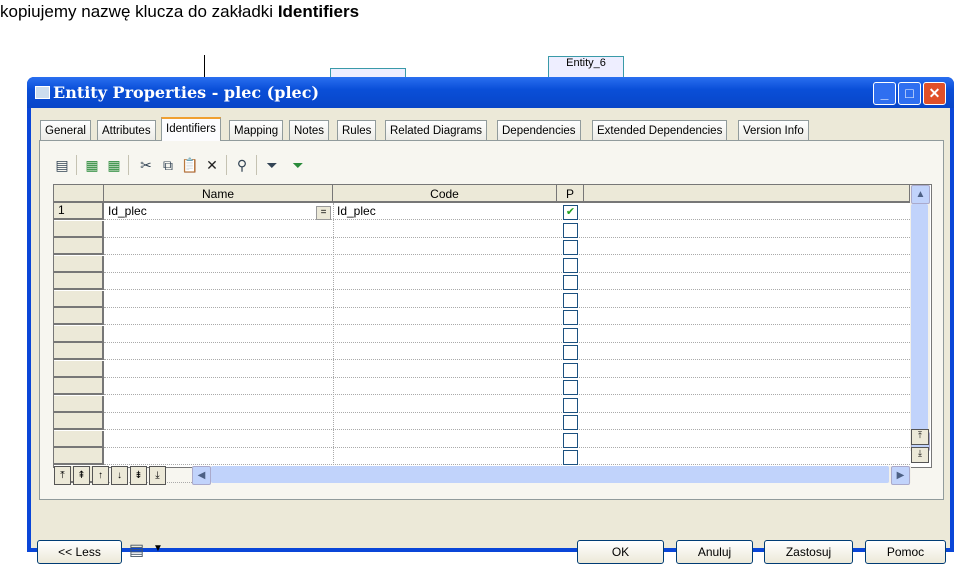 Image resolution: width=959 pixels, height=564 pixels. Describe the element at coordinates (773, 130) in the screenshot. I see `tab-version-info: Version Info` at that location.